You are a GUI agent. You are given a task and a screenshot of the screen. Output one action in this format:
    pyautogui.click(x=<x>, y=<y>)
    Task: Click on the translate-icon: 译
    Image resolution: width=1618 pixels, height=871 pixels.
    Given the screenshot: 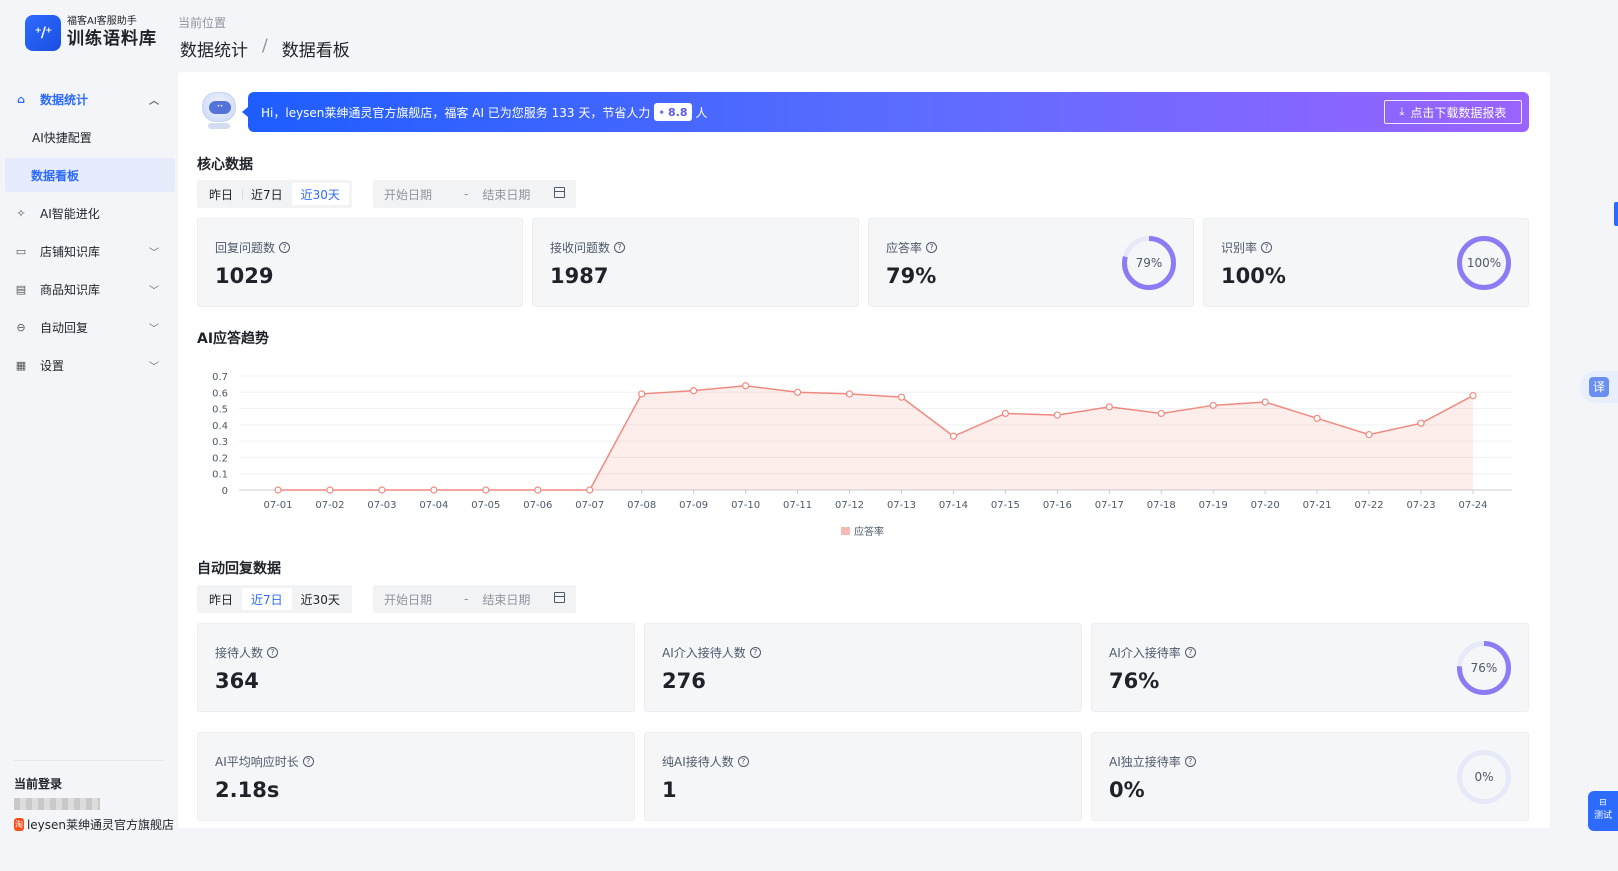 What is the action you would take?
    pyautogui.click(x=1599, y=387)
    